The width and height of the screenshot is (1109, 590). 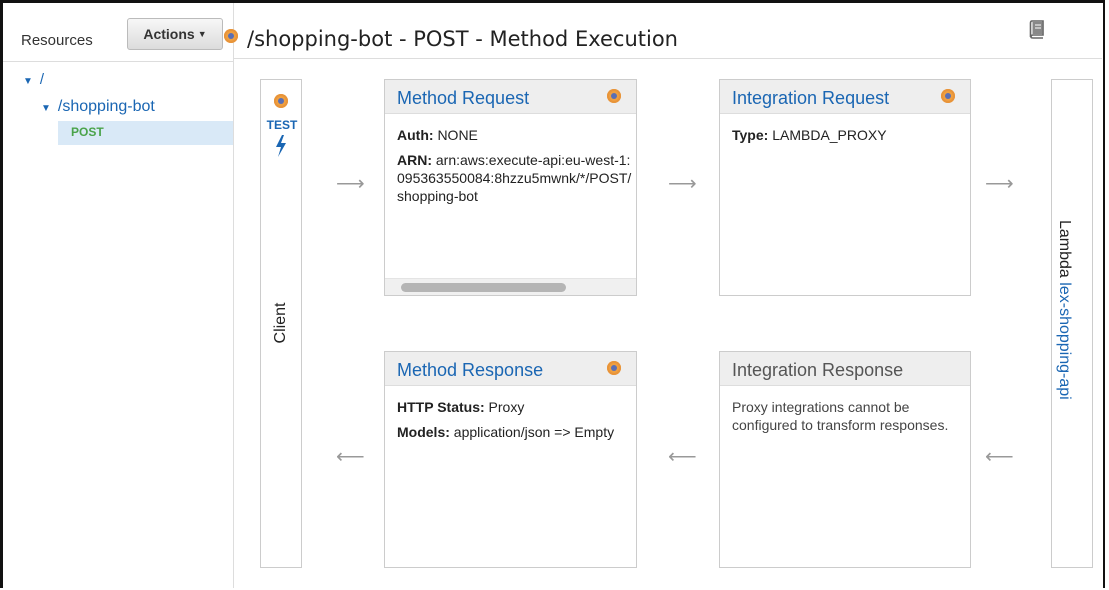 I want to click on tree-item-post-label: POST, so click(x=87, y=132).